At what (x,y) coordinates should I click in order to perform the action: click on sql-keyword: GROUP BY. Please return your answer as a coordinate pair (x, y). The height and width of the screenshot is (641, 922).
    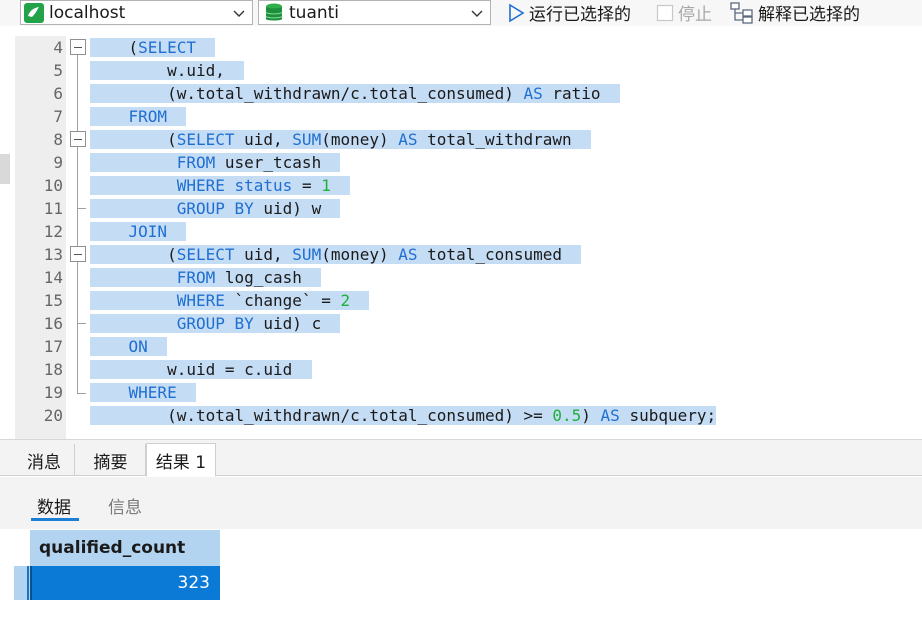
    Looking at the image, I should click on (215, 323).